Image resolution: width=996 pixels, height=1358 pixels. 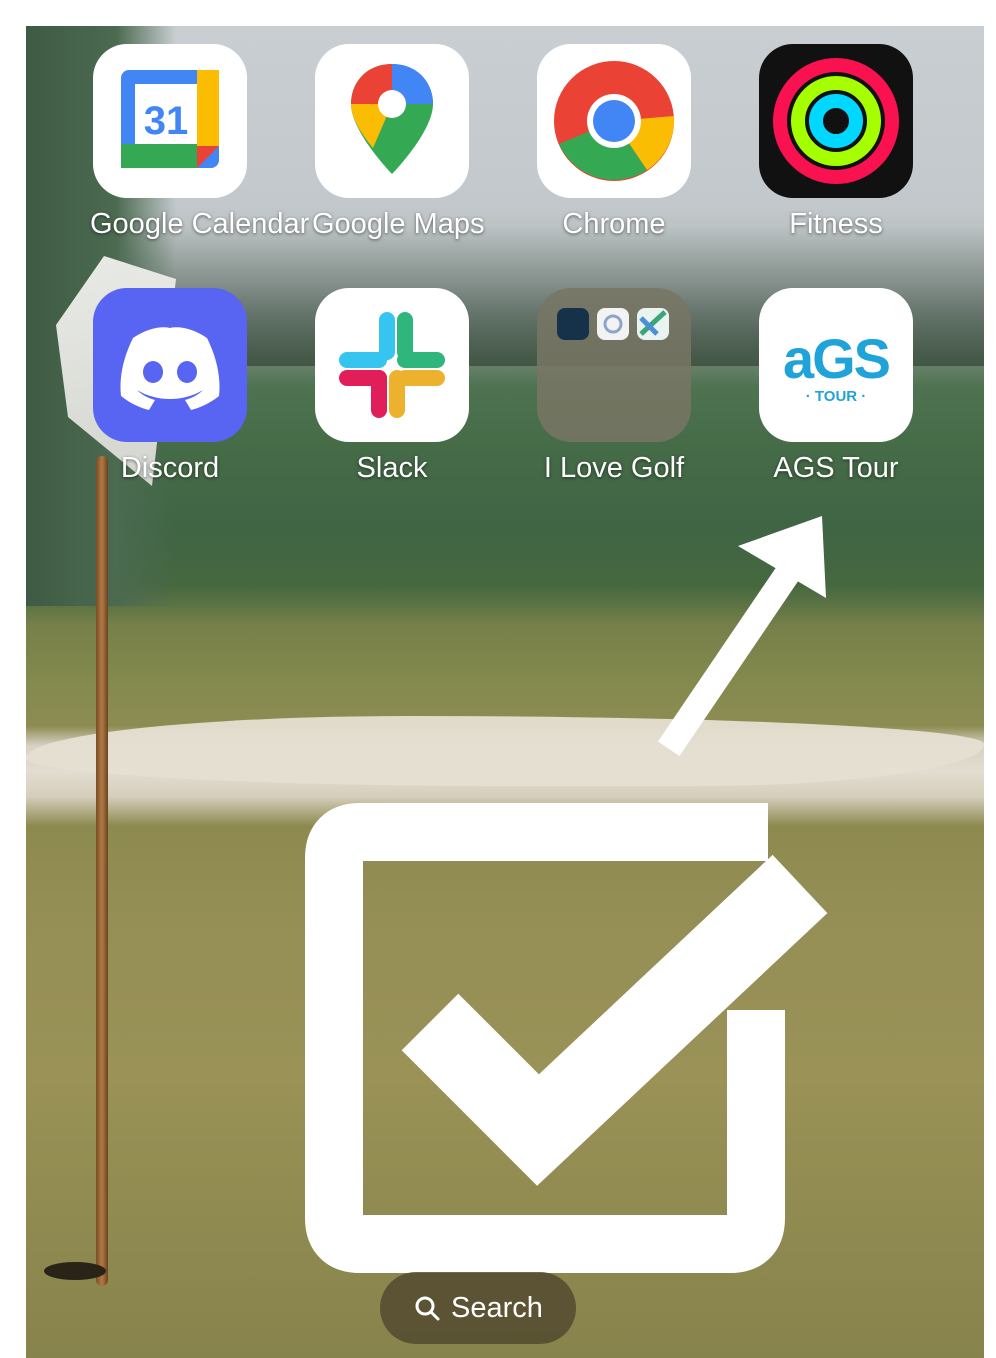 I want to click on search-icon, so click(x=427, y=1308).